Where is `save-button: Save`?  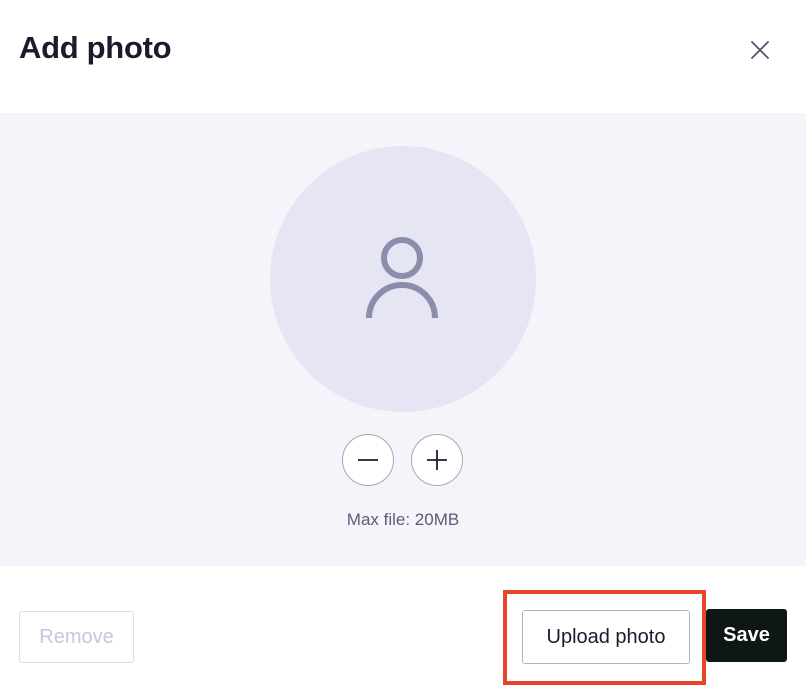 save-button: Save is located at coordinates (746, 635).